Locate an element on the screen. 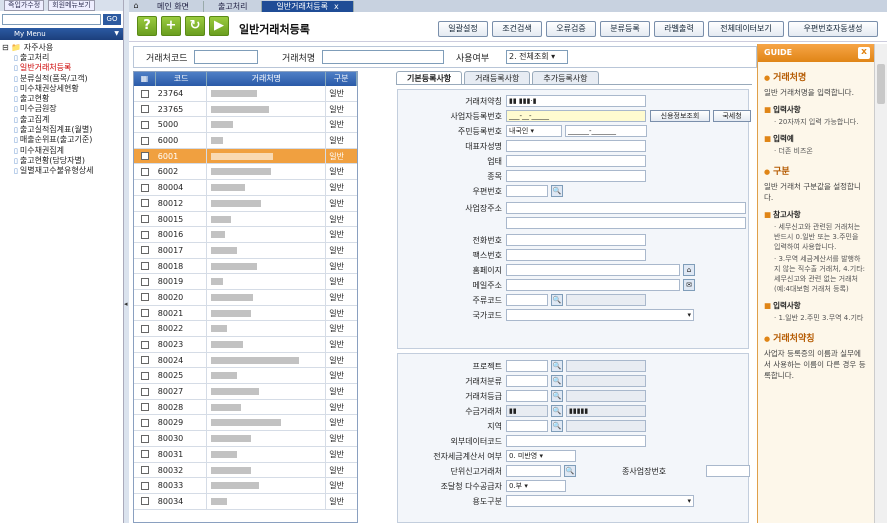 The image size is (887, 523). project-input is located at coordinates (527, 366).